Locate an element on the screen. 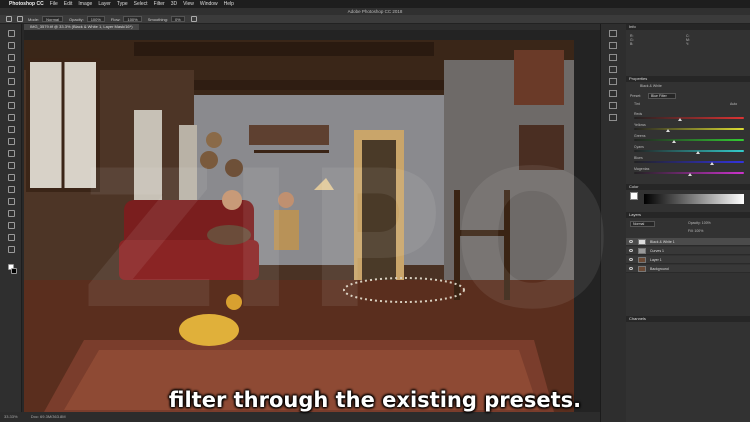  menu-window: Window is located at coordinates (209, 4).